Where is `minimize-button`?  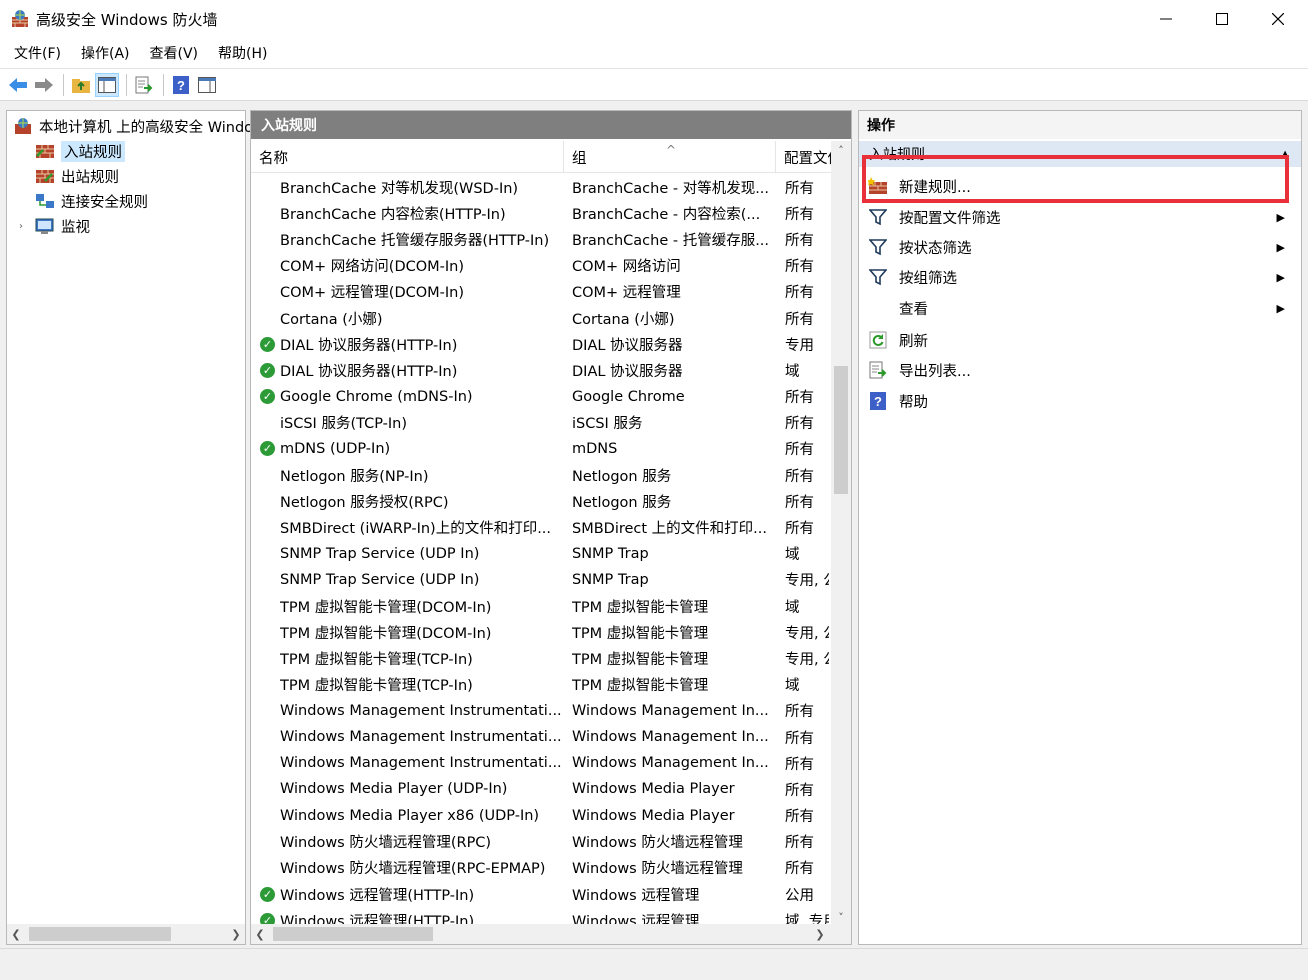
minimize-button is located at coordinates (1166, 19).